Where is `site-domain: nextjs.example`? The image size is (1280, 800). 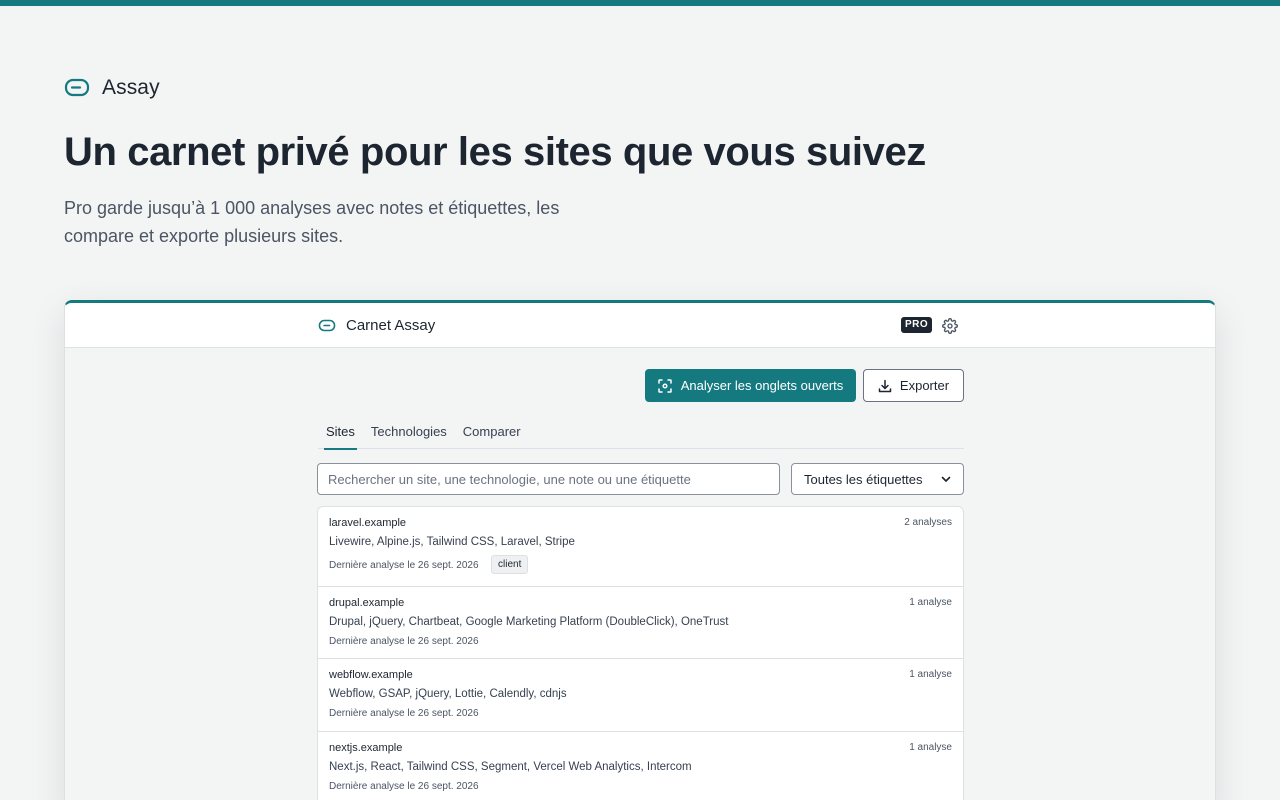
site-domain: nextjs.example is located at coordinates (366, 748).